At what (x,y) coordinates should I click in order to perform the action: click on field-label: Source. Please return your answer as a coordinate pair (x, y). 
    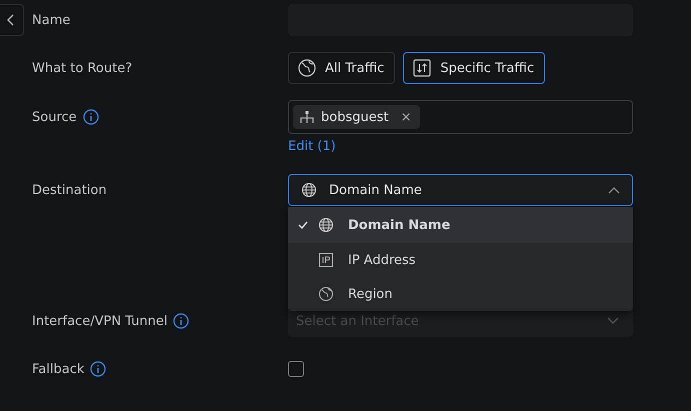
    Looking at the image, I should click on (54, 117).